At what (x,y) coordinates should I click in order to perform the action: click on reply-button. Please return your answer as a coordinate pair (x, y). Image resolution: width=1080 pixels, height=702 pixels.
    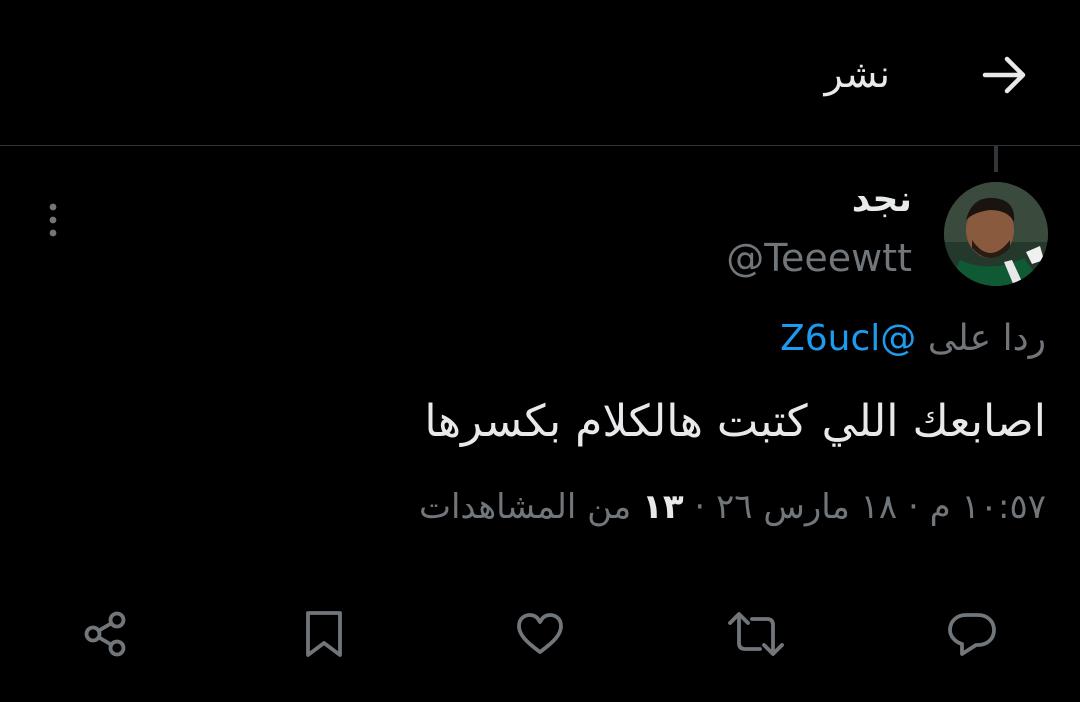
    Looking at the image, I should click on (972, 634).